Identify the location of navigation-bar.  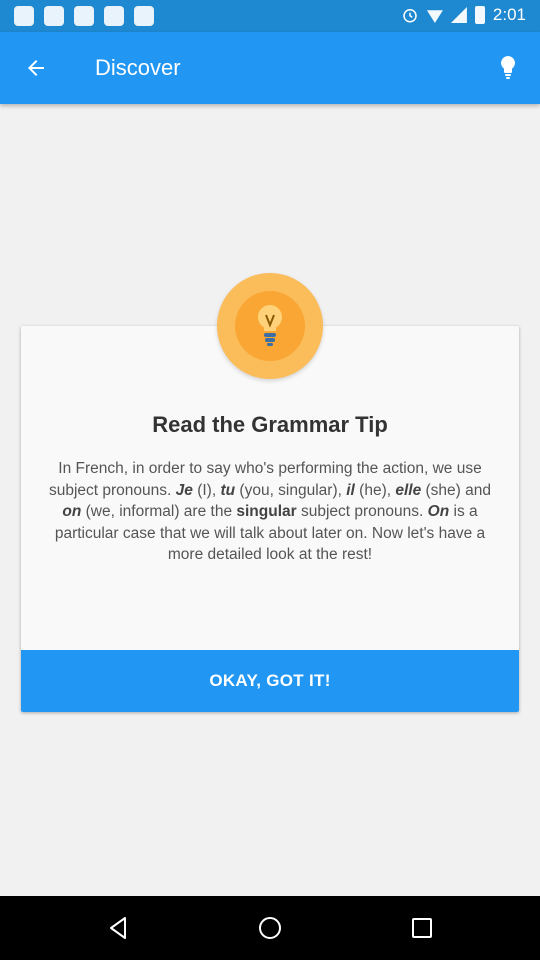
(270, 928).